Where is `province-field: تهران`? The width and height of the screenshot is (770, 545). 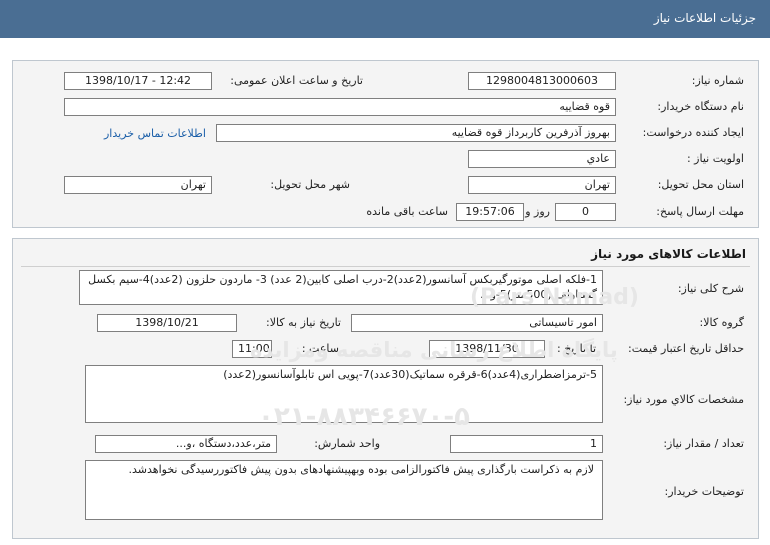
province-field: تهران is located at coordinates (542, 185).